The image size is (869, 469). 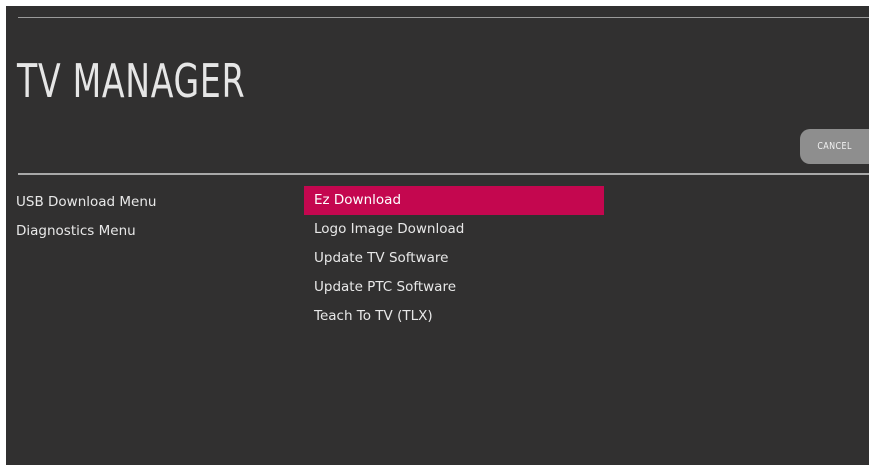 I want to click on page-title: TV MANAGER, so click(x=131, y=81).